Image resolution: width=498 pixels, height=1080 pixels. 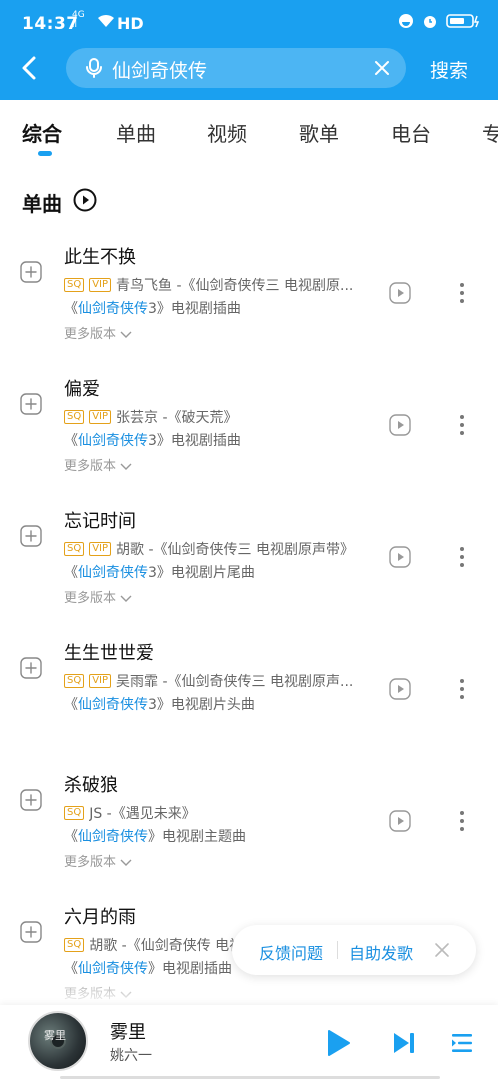 I want to click on do-not-disturb-icon, so click(x=406, y=21).